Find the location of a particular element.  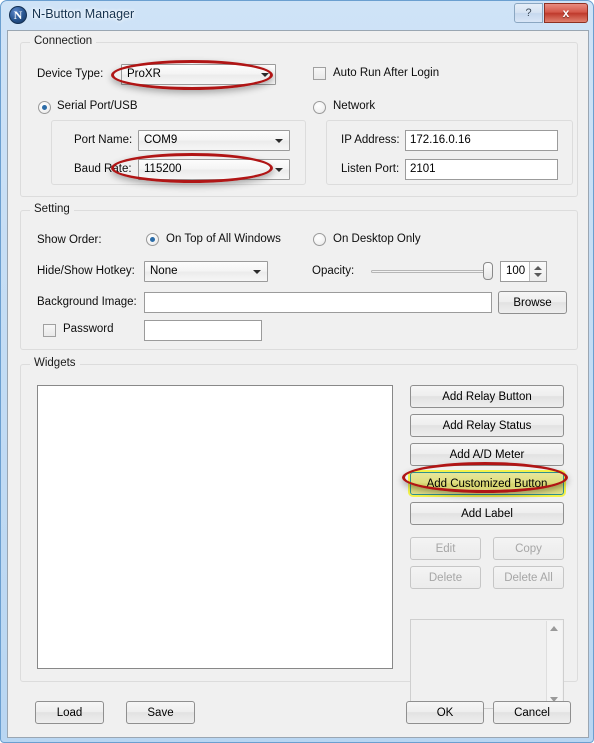

network-label: Network is located at coordinates (354, 106).